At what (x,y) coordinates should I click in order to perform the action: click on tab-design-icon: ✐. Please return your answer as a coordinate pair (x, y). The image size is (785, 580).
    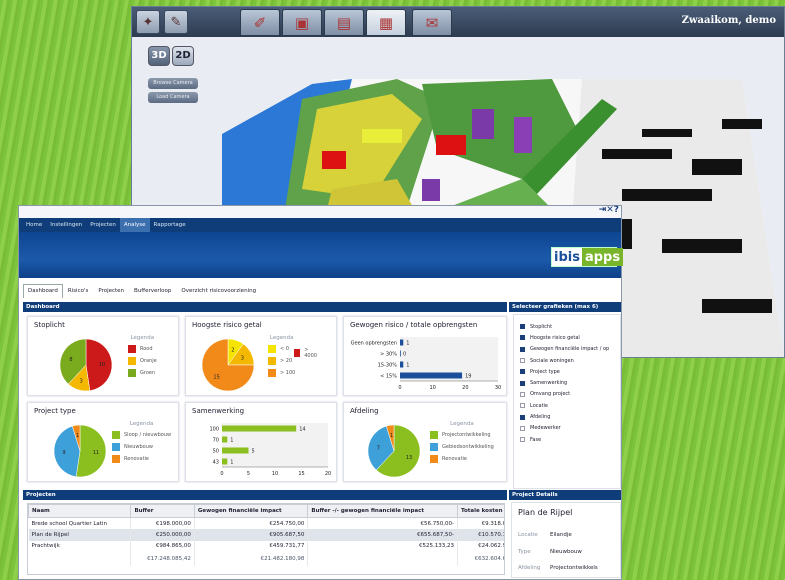
    Looking at the image, I should click on (260, 22).